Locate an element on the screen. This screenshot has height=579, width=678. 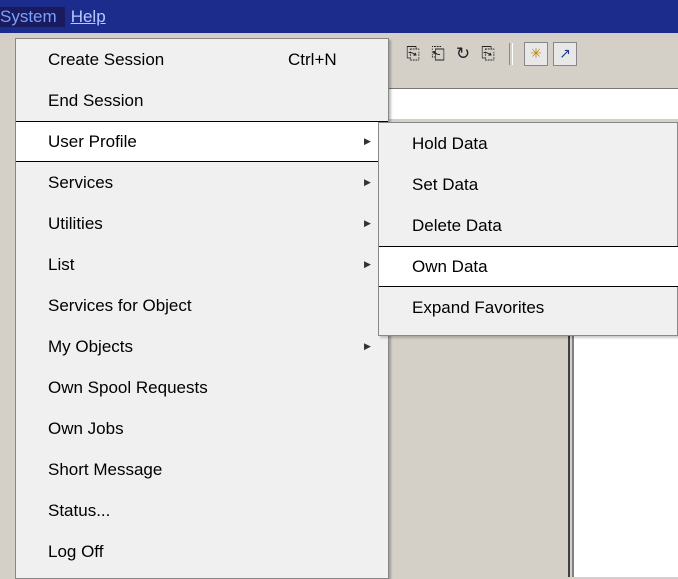
menu-system: System is located at coordinates (32, 16).